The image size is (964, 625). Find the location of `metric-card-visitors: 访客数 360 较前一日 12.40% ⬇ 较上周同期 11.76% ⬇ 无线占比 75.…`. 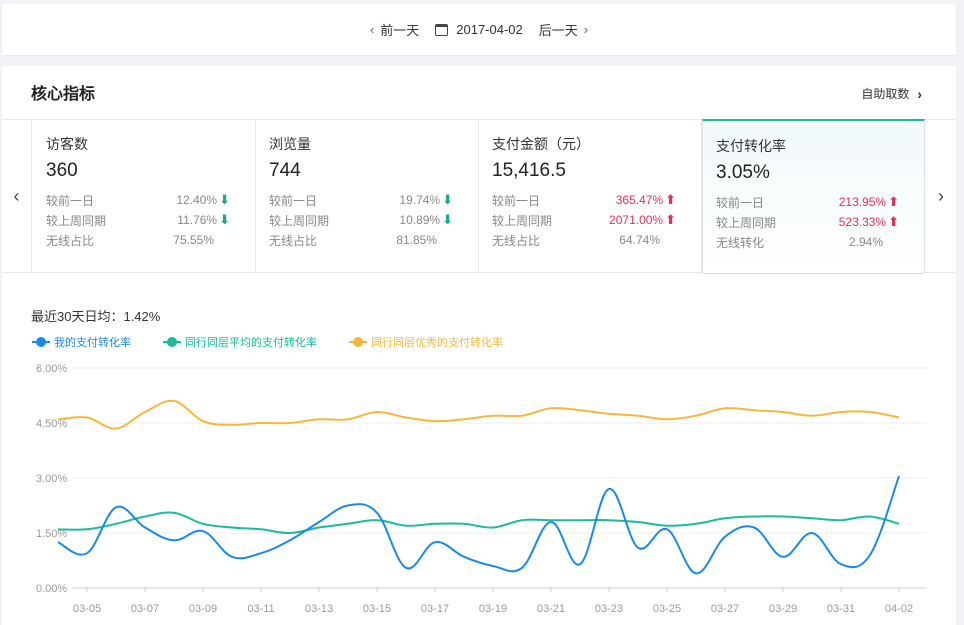

metric-card-visitors: 访客数 360 较前一日 12.40% ⬇ 较上周同期 11.76% ⬇ 无线占比 75.… is located at coordinates (144, 196).